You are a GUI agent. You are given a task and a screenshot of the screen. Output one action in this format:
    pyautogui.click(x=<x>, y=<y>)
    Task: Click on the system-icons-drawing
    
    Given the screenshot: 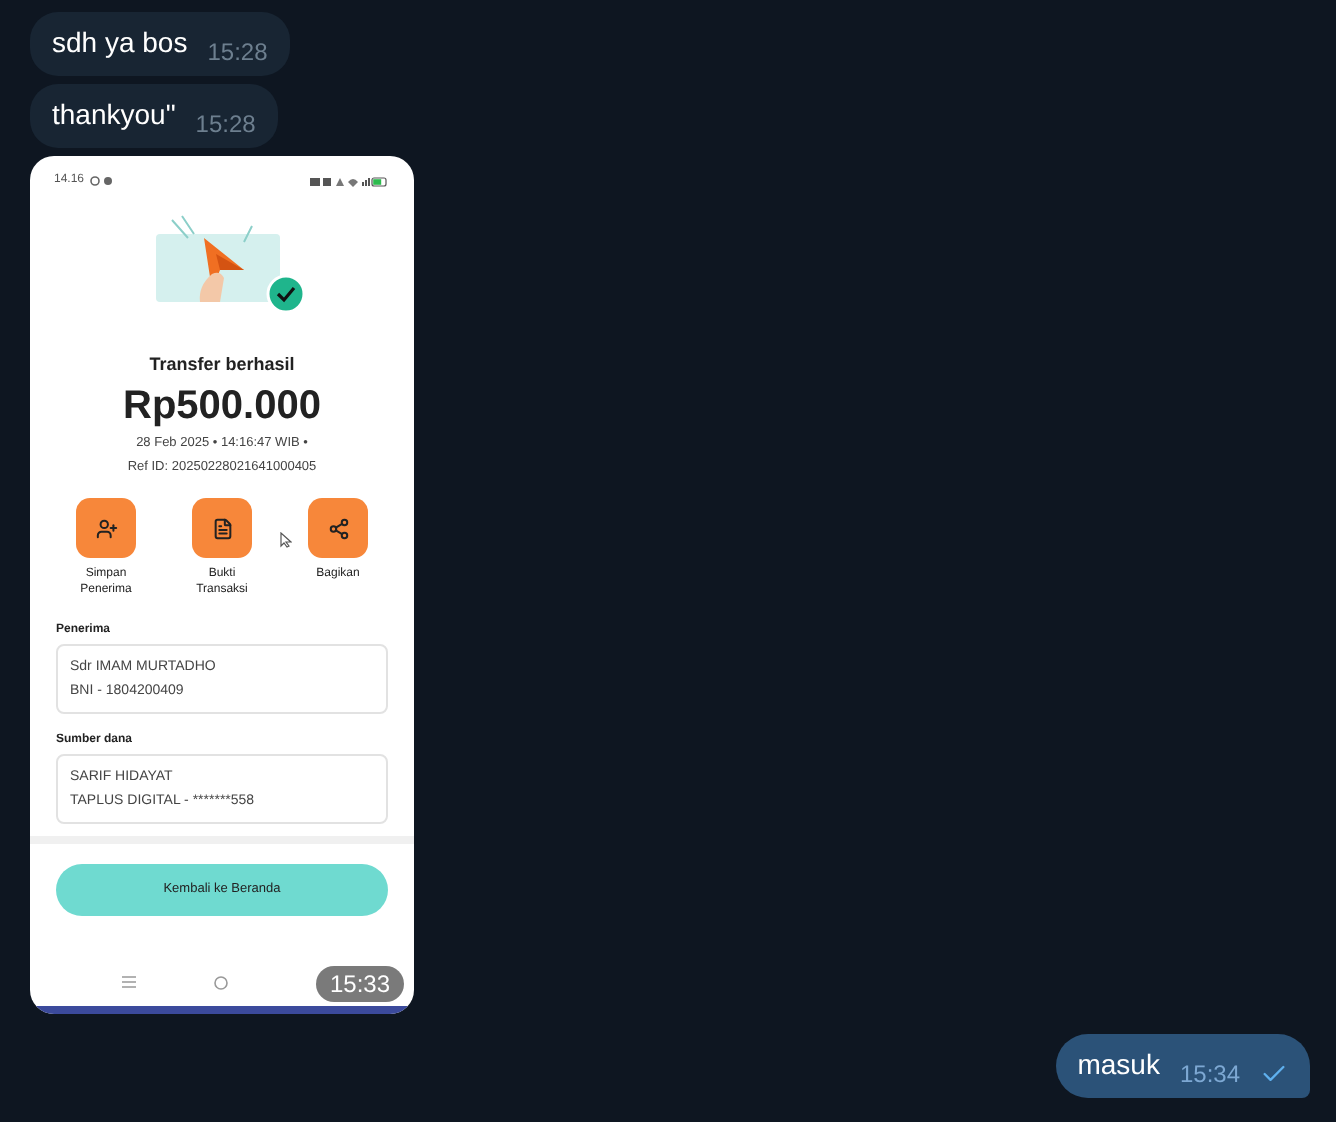 What is the action you would take?
    pyautogui.click(x=350, y=181)
    